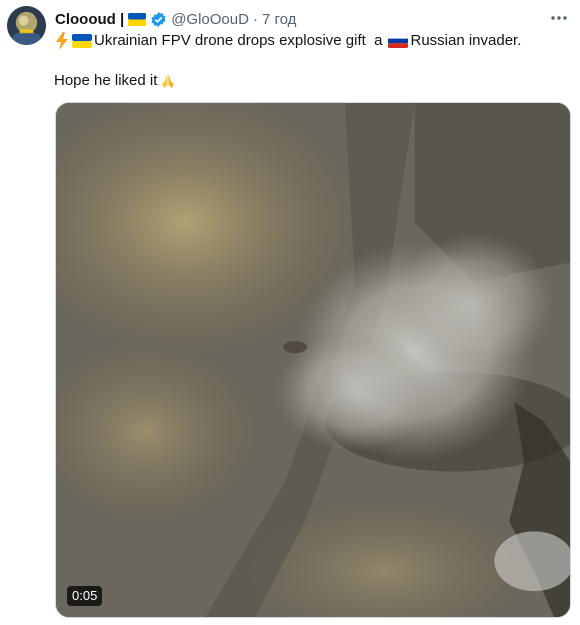 The image size is (580, 625). I want to click on more-horizontal-icon, so click(559, 18).